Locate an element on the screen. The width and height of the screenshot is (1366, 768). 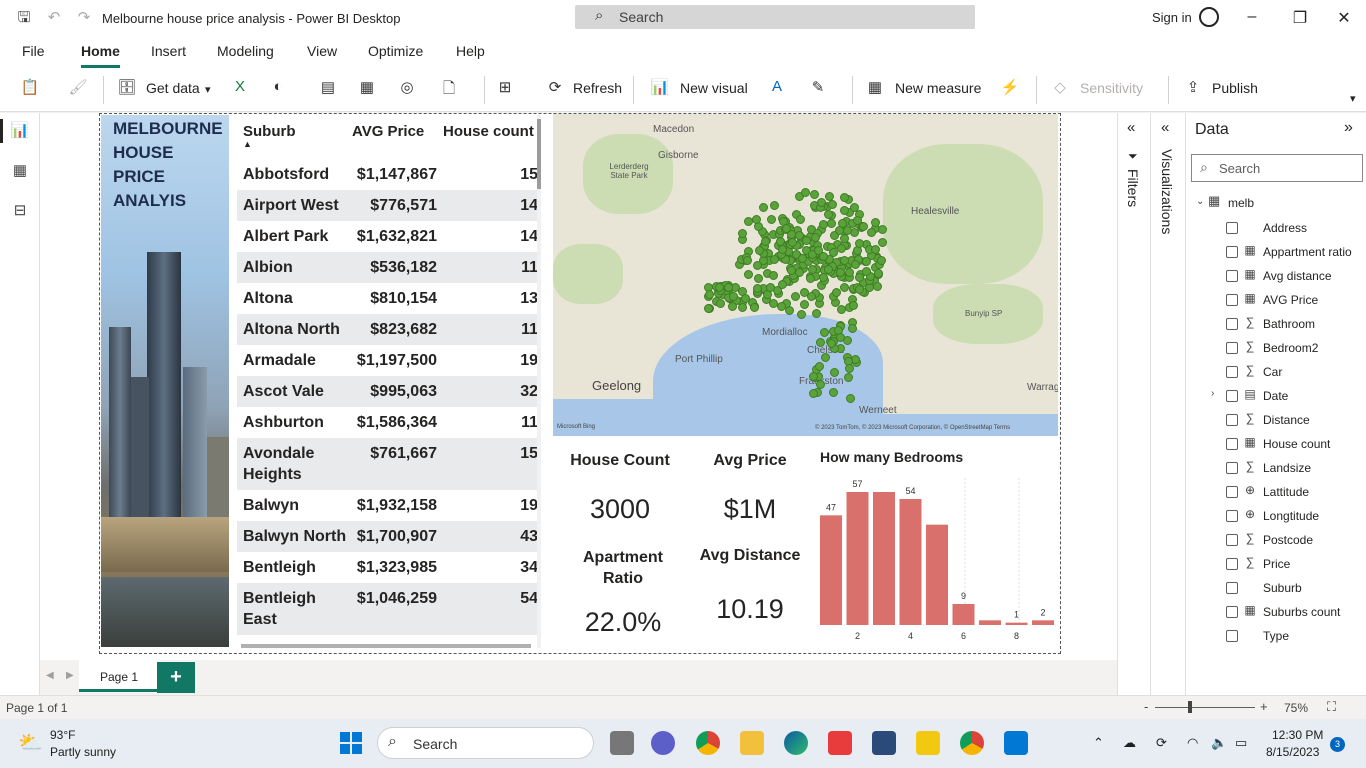
bedrooms-bar-chart: 47 57 54 9 1 2 2 4 6 8 is located at coordinates (938, 558).